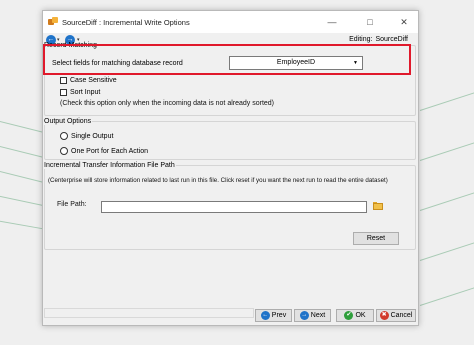 The height and width of the screenshot is (345, 474). I want to click on case-sensitive-checkbox: Case Sensitive, so click(88, 80).